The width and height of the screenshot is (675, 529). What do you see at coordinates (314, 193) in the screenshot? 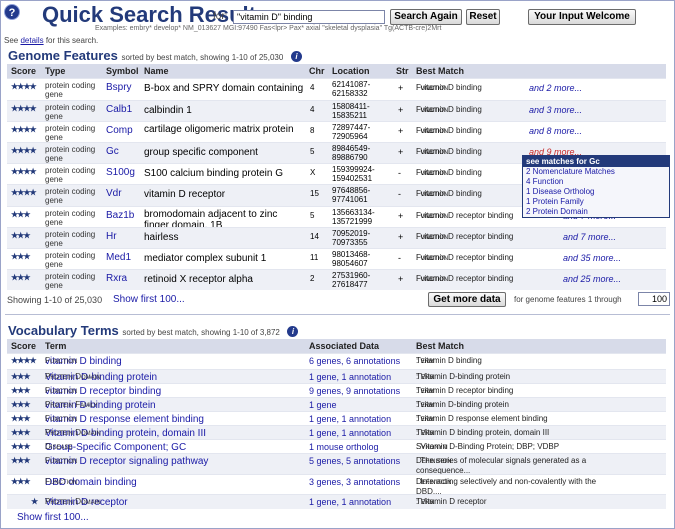
I see `chromosome: 15` at bounding box center [314, 193].